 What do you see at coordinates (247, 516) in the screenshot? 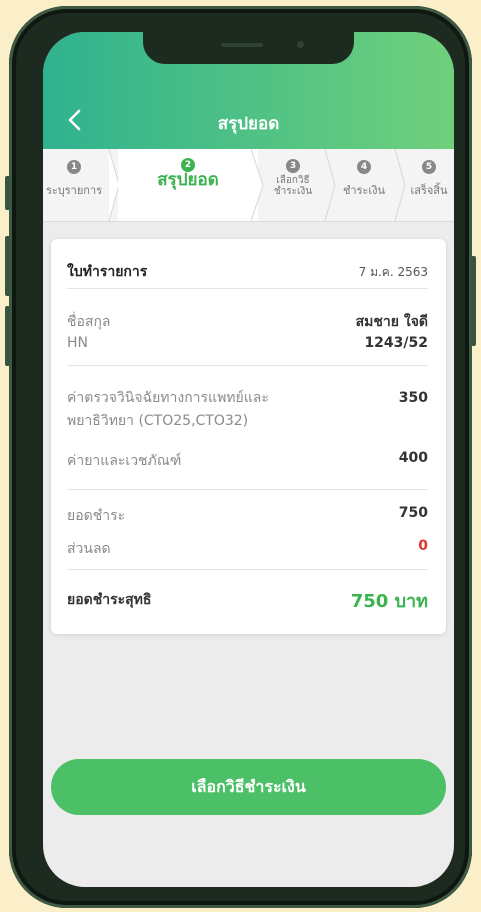
I see `payable-row: ยอดชำระ 750` at bounding box center [247, 516].